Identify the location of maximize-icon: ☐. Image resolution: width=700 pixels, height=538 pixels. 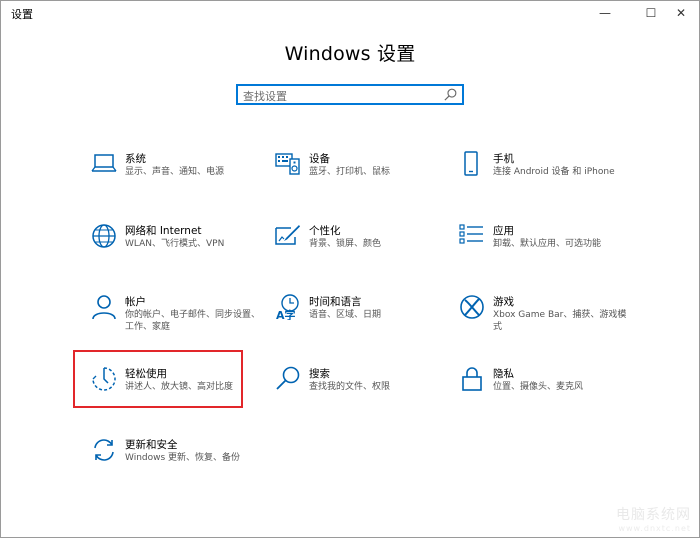
(651, 13).